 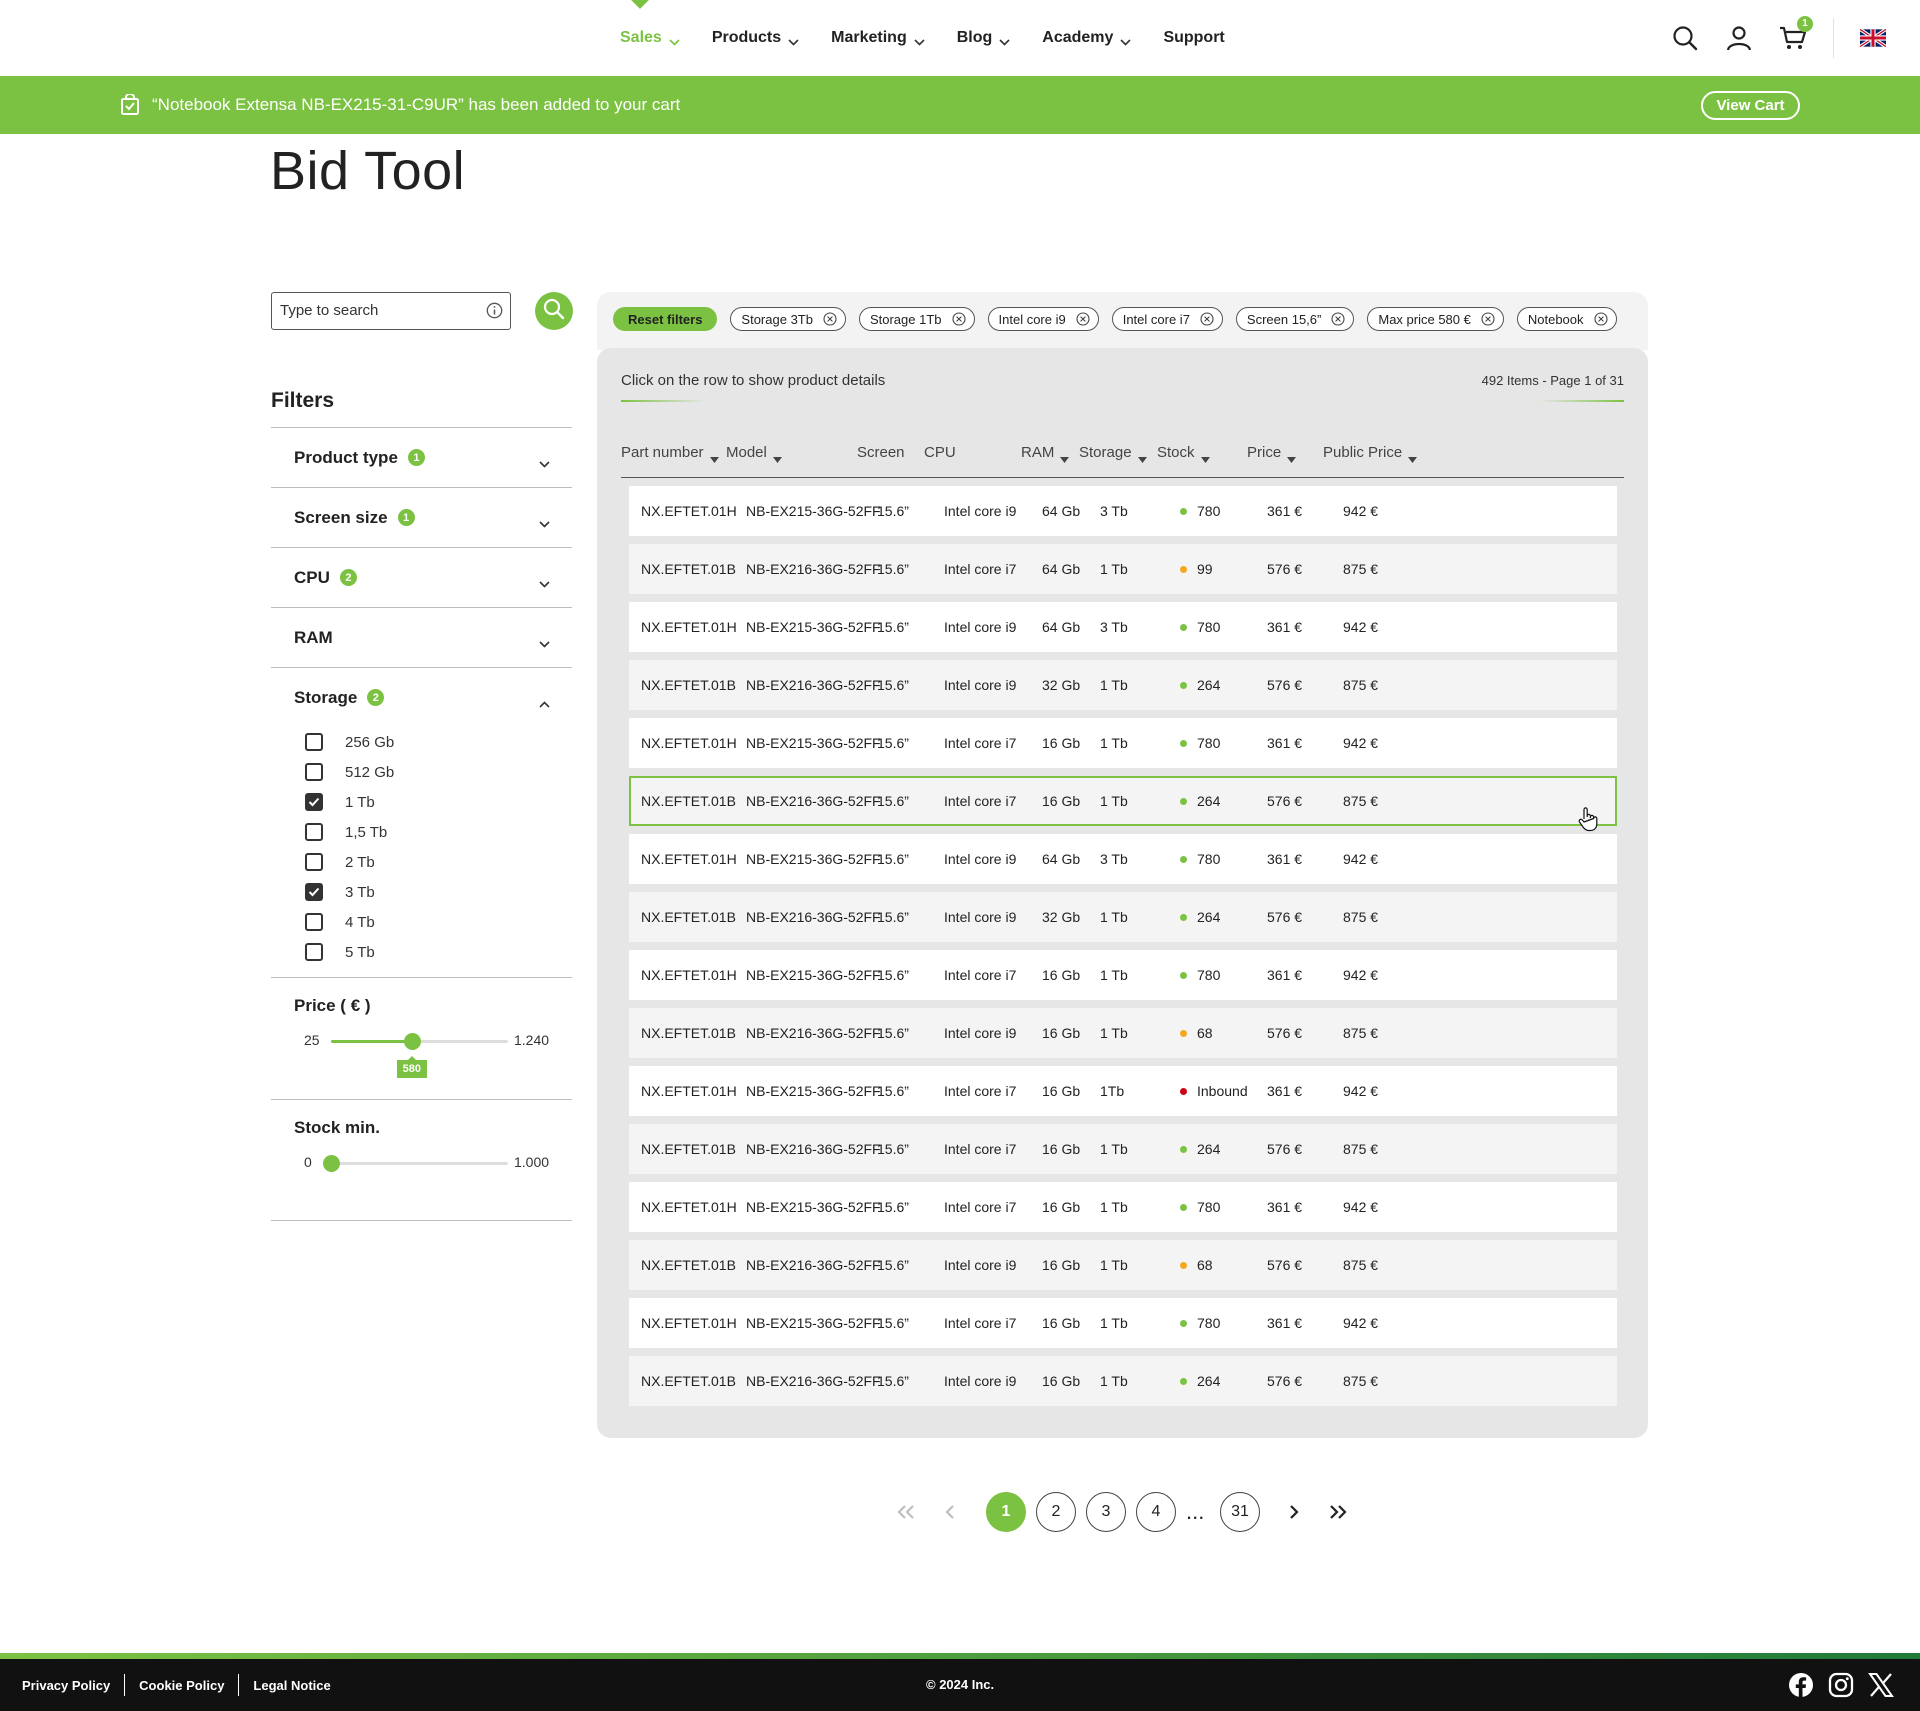 I want to click on count-underline, so click(x=1582, y=401).